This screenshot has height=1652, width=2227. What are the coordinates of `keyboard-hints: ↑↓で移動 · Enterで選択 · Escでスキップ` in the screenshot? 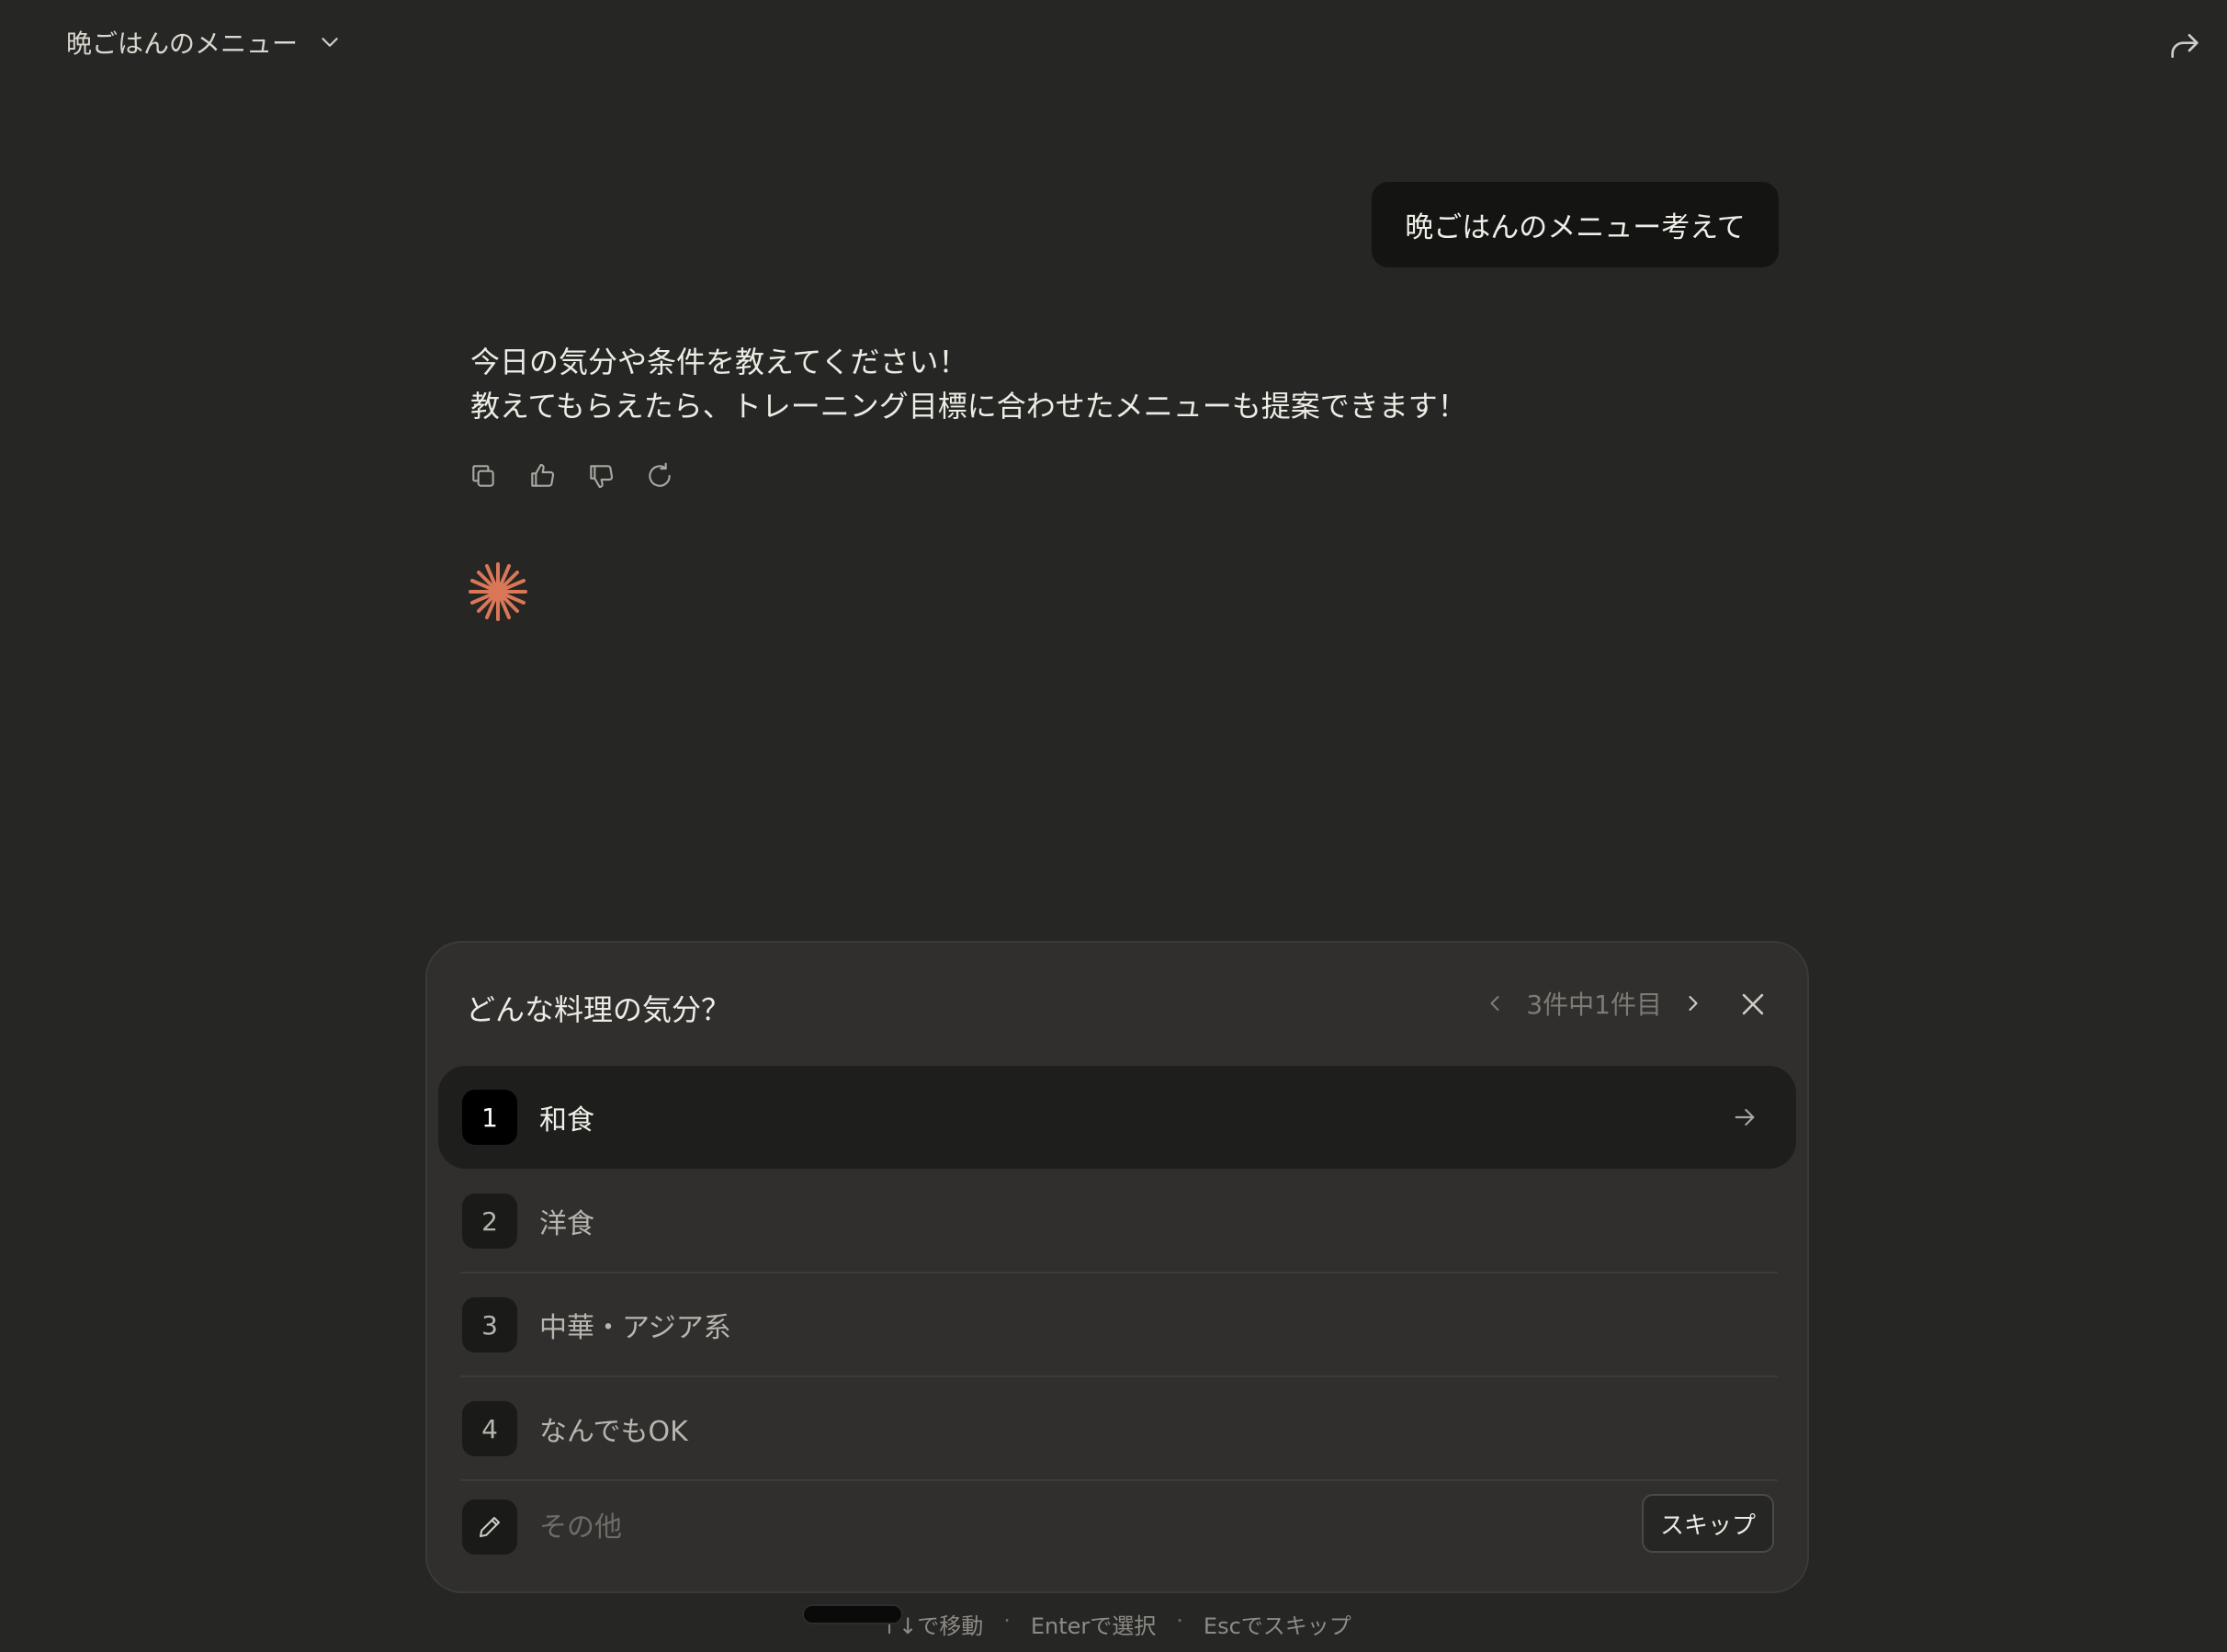 It's located at (1115, 1624).